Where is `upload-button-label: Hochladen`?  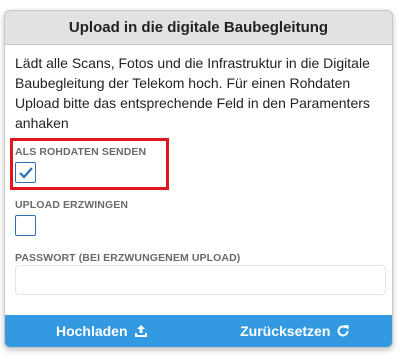
upload-button-label: Hochladen is located at coordinates (91, 331).